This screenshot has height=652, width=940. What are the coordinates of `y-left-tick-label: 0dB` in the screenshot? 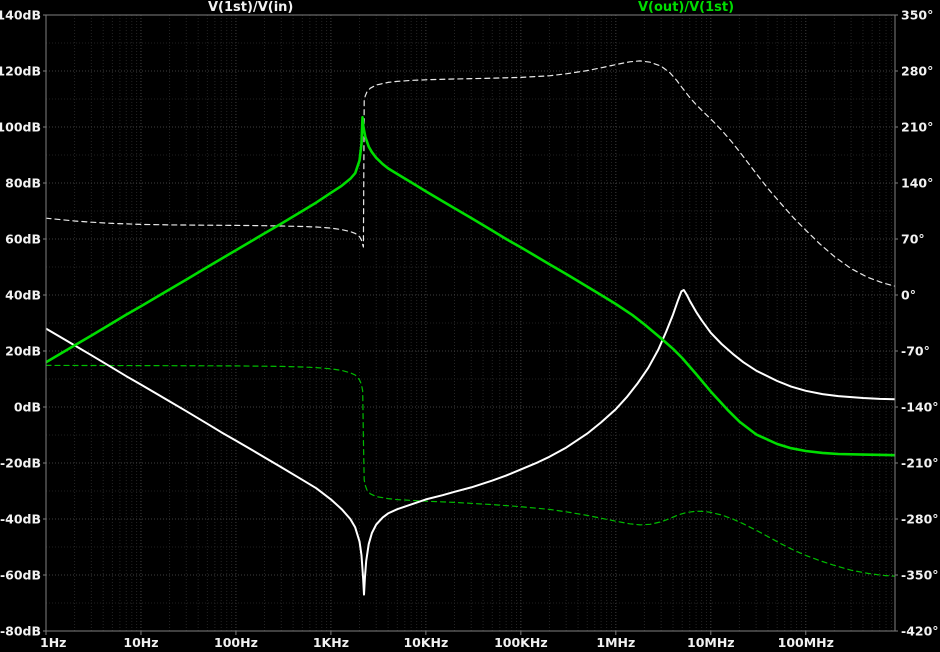 It's located at (27, 407).